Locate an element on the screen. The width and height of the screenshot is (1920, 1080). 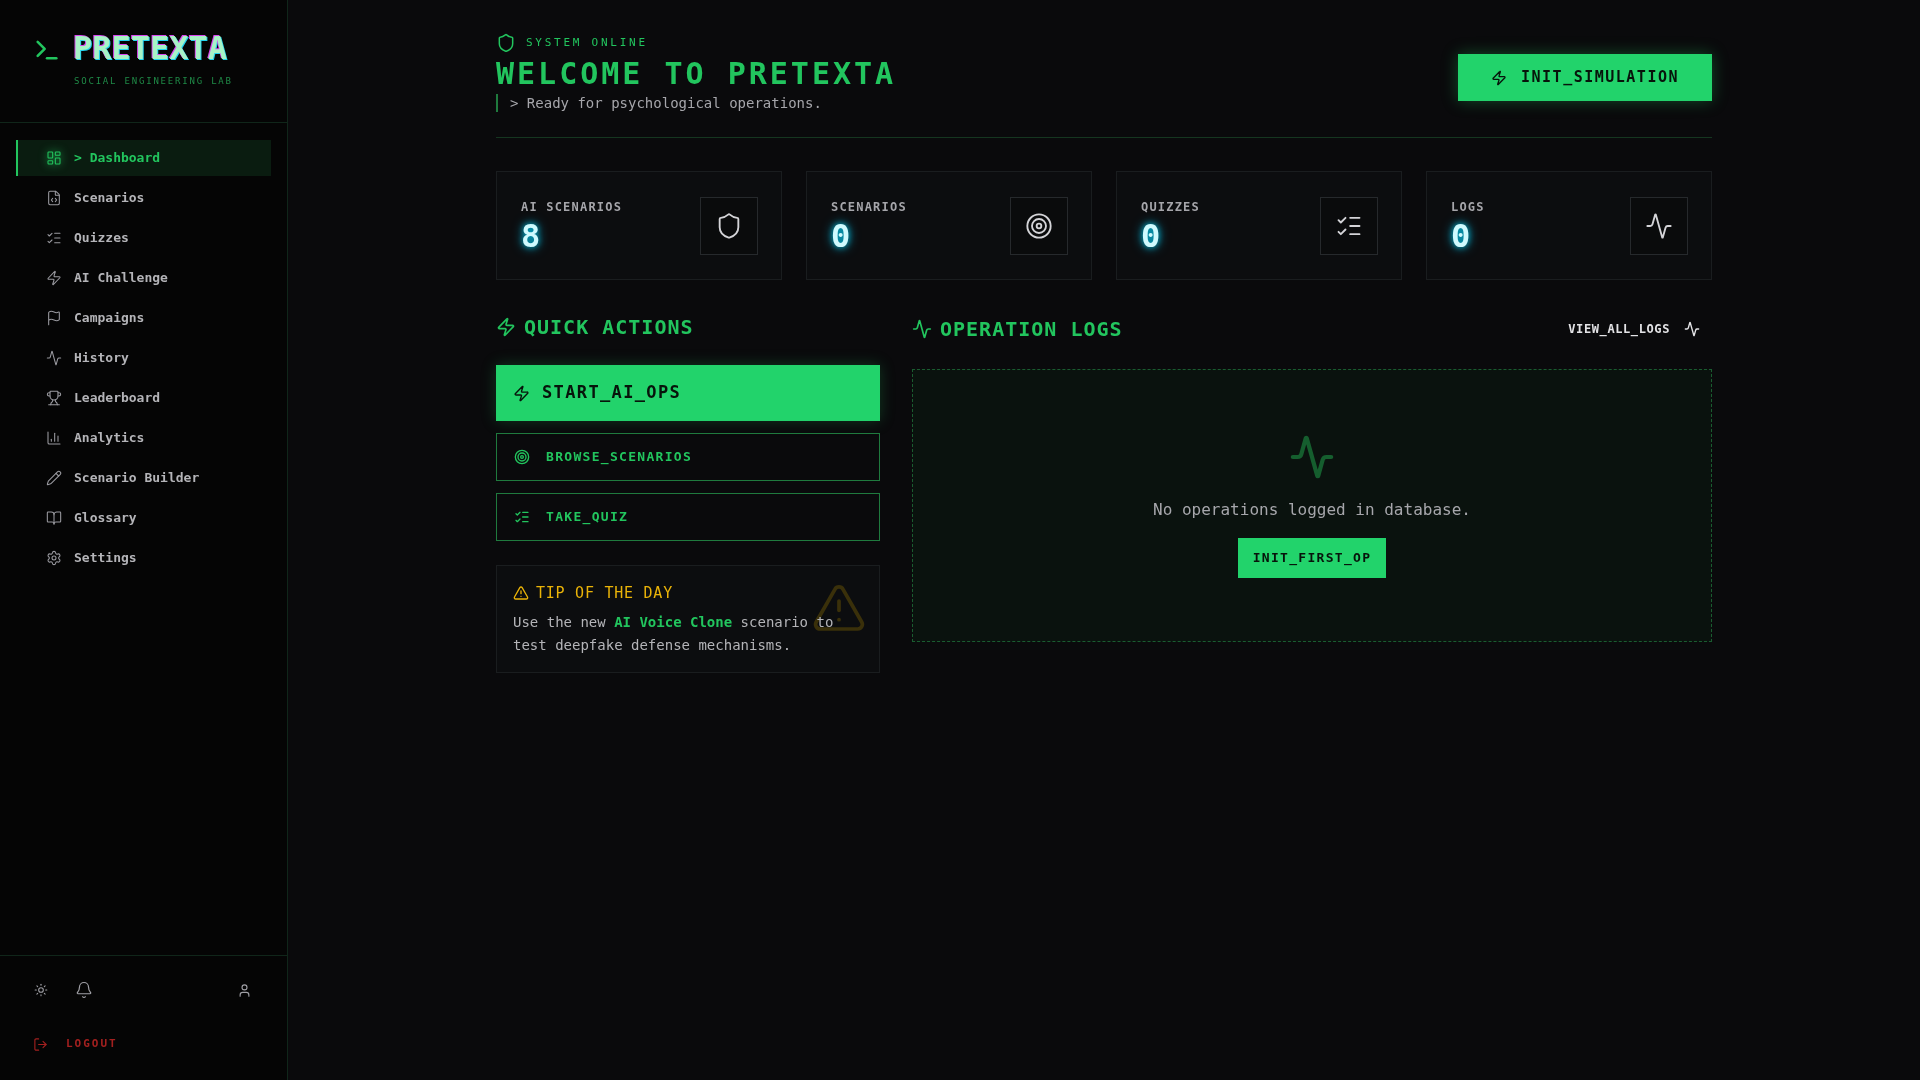
sidebar-item: Glossary is located at coordinates (143, 518).